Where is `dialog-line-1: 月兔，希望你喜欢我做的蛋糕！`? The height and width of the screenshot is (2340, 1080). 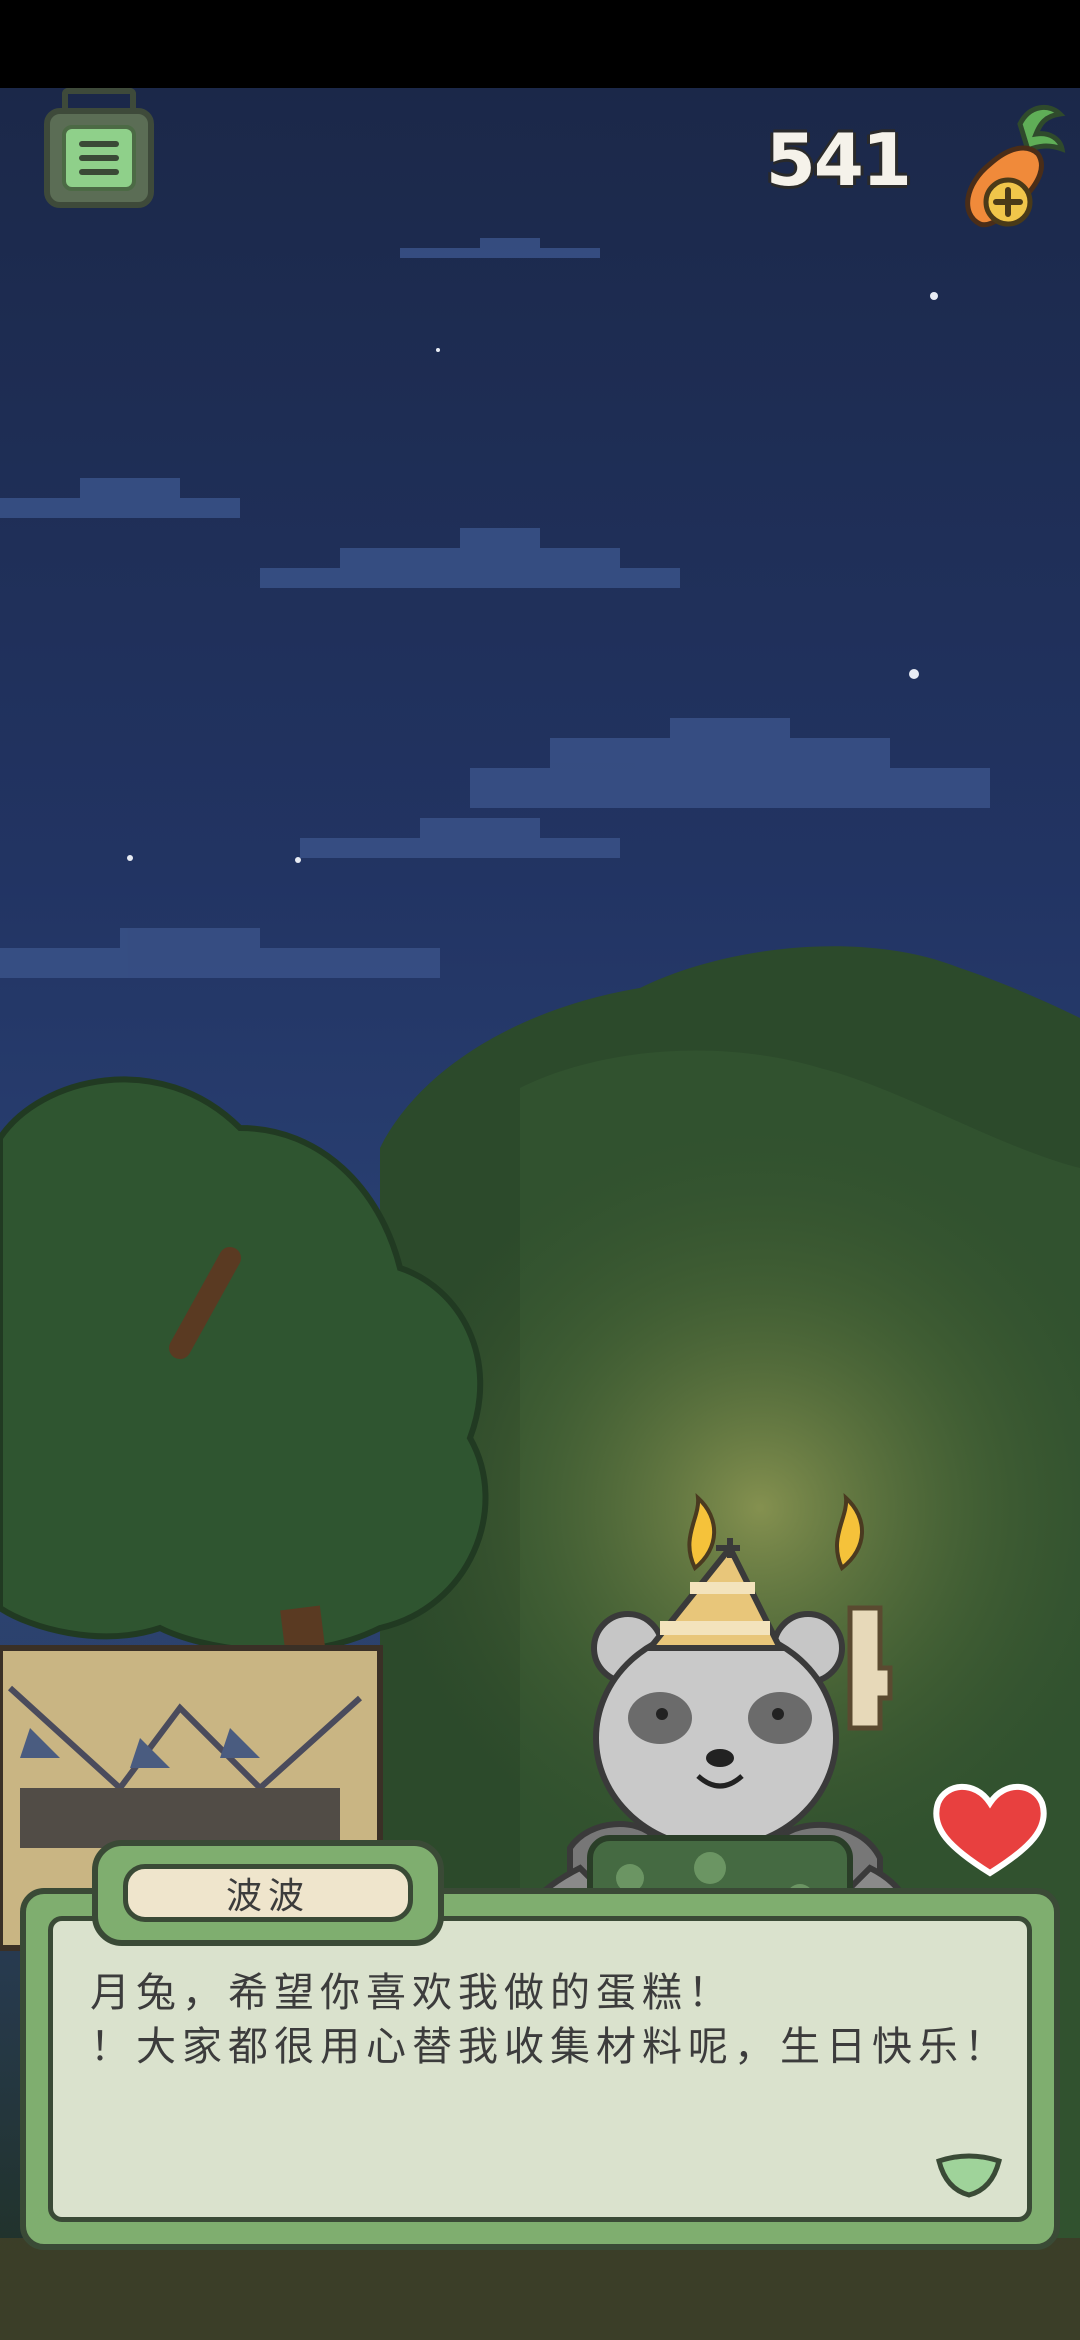 dialog-line-1: 月兔，希望你喜欢我做的蛋糕！ is located at coordinates (412, 1993).